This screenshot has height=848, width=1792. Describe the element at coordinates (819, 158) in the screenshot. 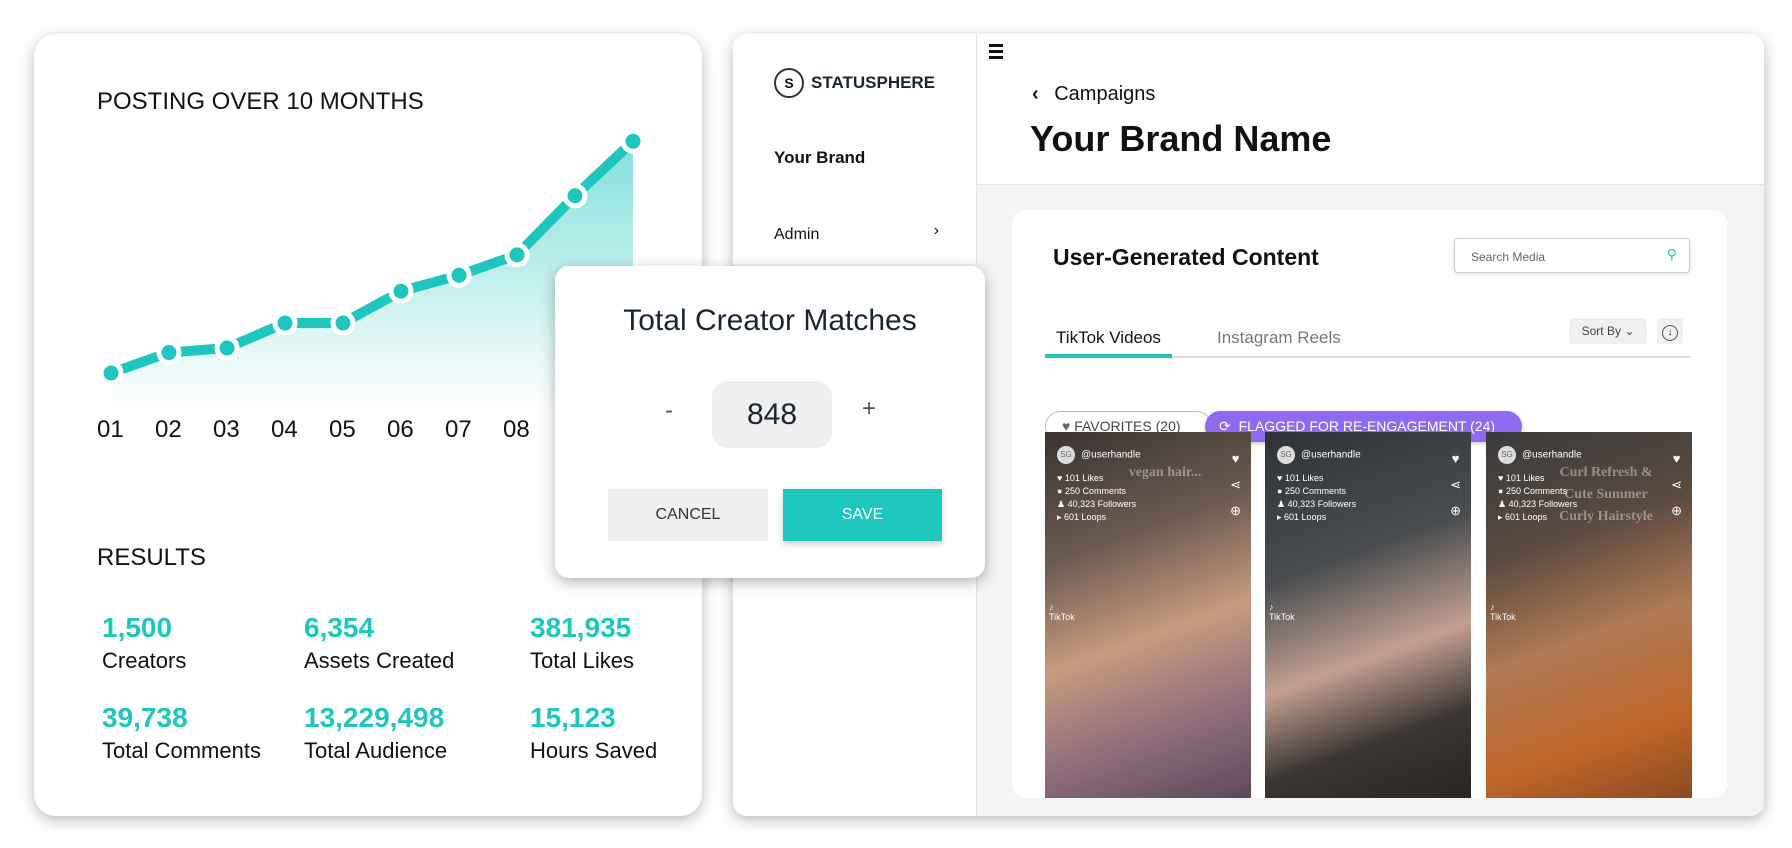

I see `brand-name: Your Brand` at that location.